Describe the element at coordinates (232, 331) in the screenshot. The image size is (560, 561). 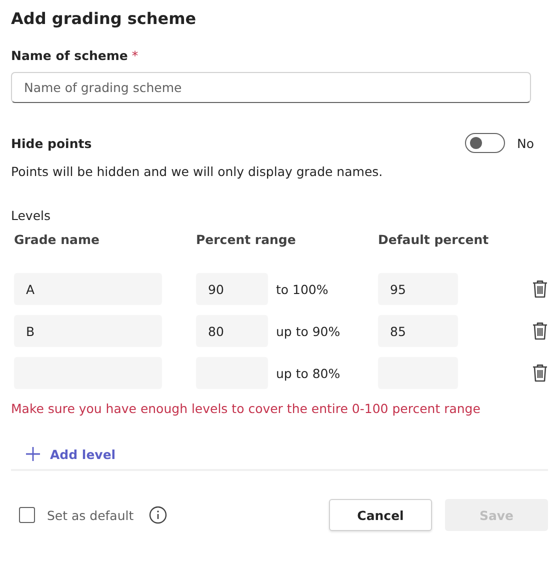
I see `percent-field: 80` at that location.